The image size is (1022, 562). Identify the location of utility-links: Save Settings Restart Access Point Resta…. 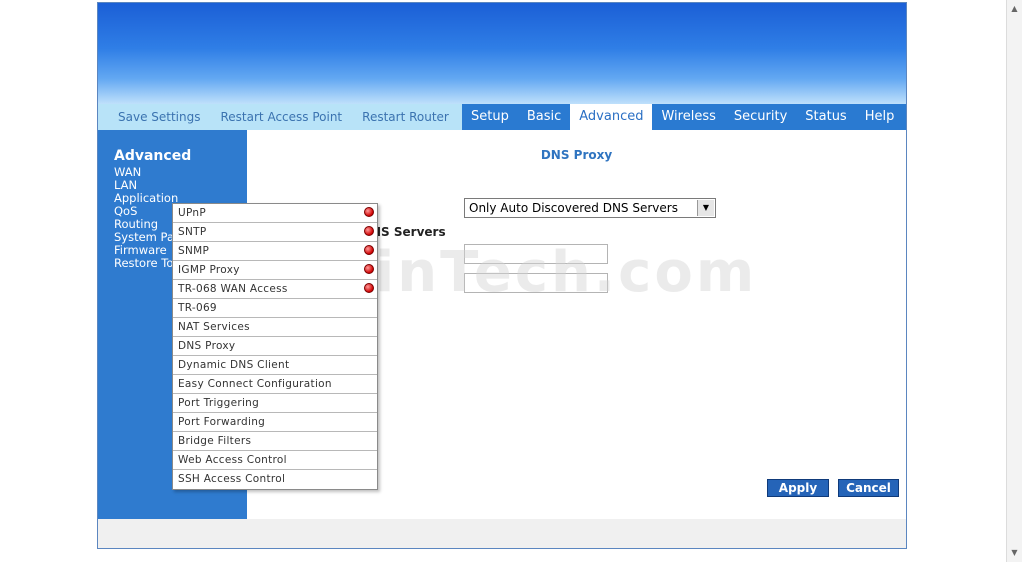
(280, 117).